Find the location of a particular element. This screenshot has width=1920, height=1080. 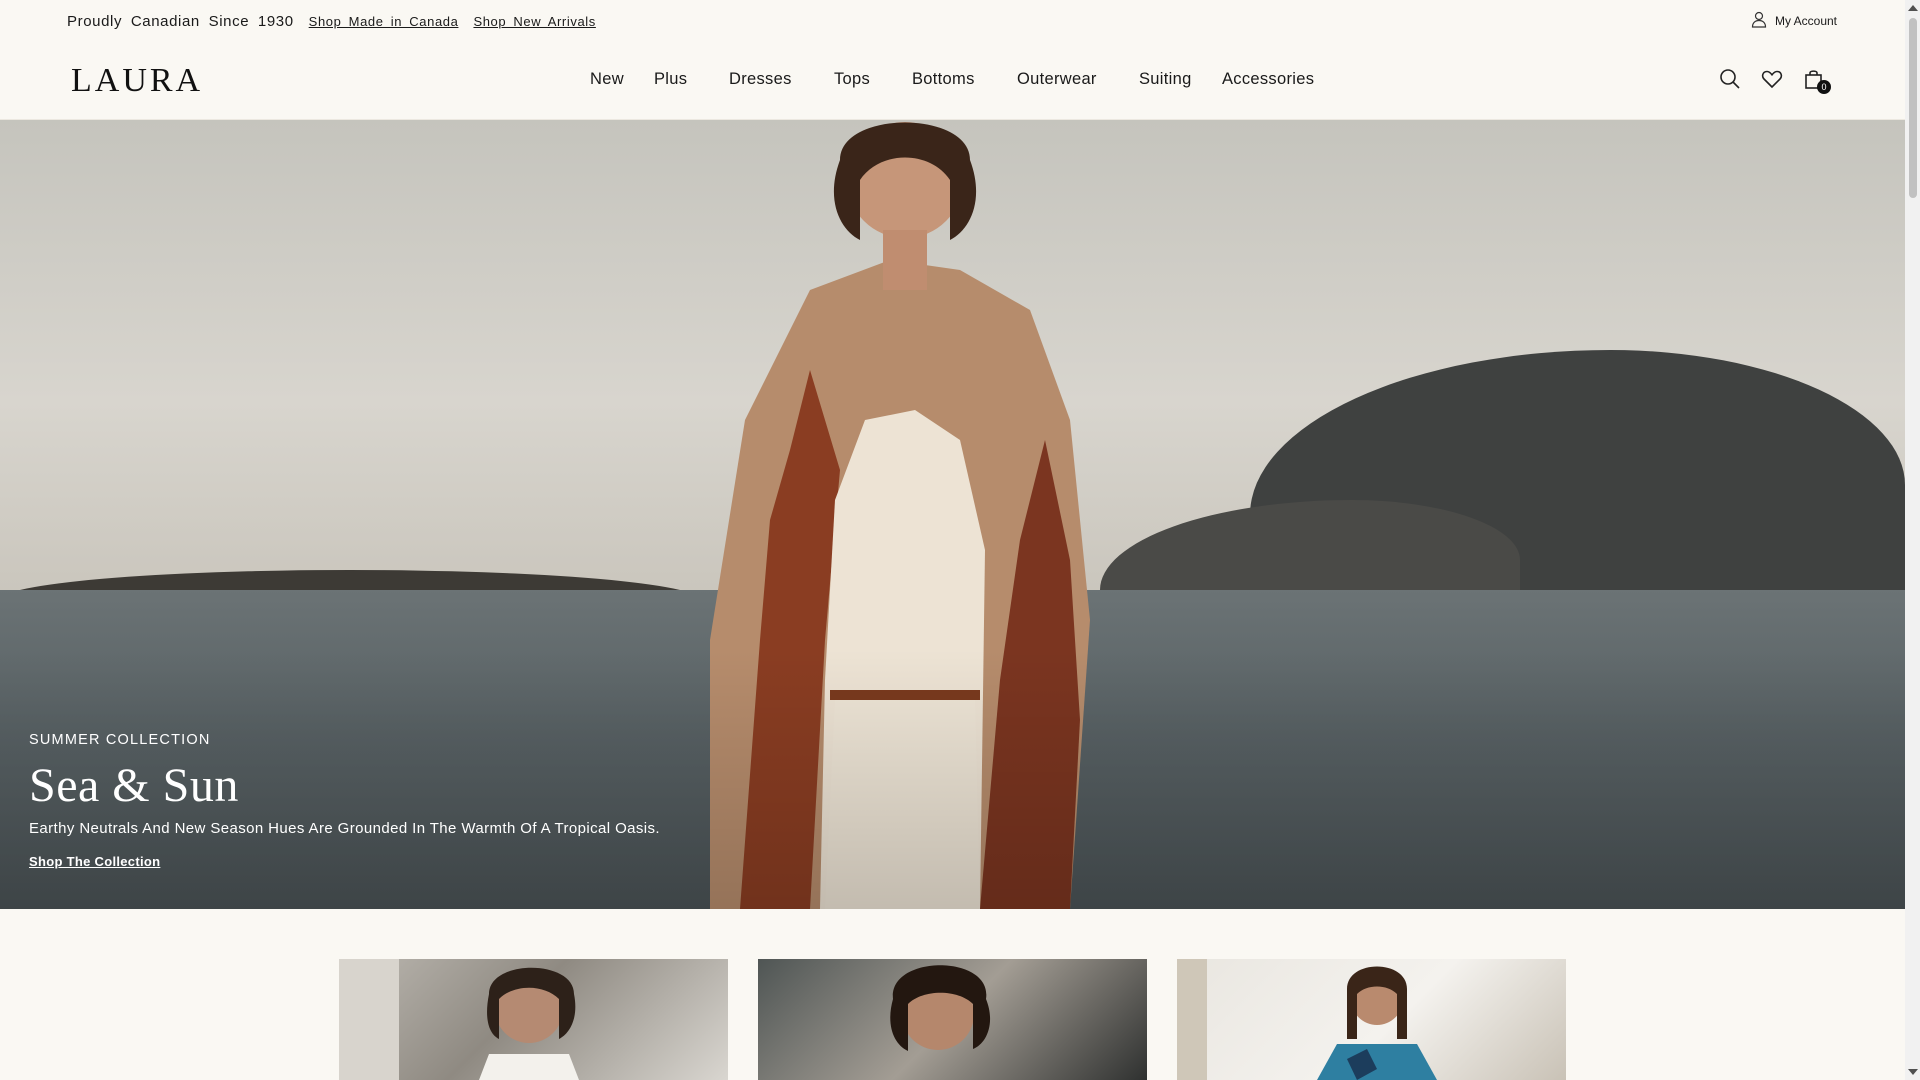

scroll-up-arrow-icon is located at coordinates (1913, 8).